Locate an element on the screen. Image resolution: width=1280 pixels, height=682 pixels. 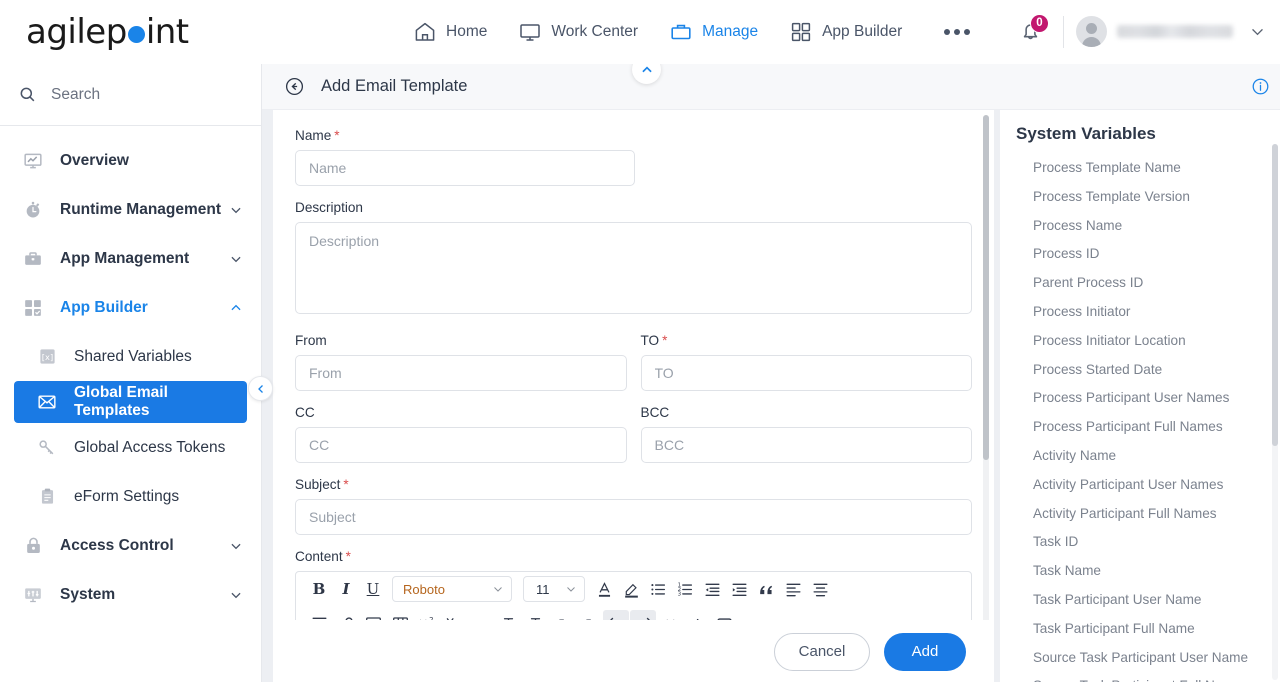
list-item: Process Template Version is located at coordinates (1156, 197).